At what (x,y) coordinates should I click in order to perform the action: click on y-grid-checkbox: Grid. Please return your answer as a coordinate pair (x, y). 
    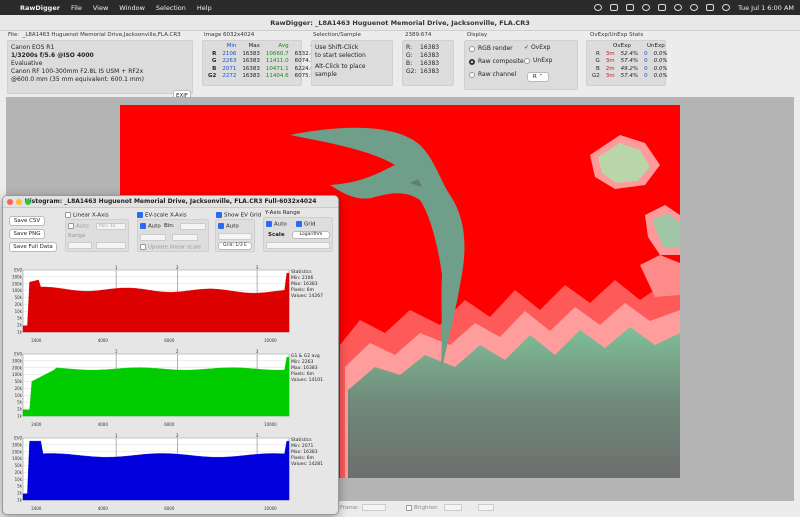
    Looking at the image, I should click on (306, 224).